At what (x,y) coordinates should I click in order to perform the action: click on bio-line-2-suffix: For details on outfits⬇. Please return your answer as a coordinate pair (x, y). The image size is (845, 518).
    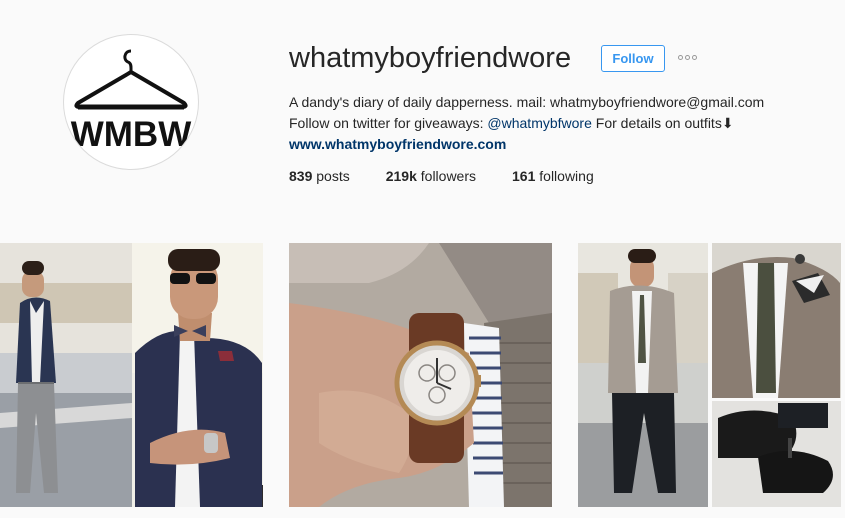
    Looking at the image, I should click on (662, 123).